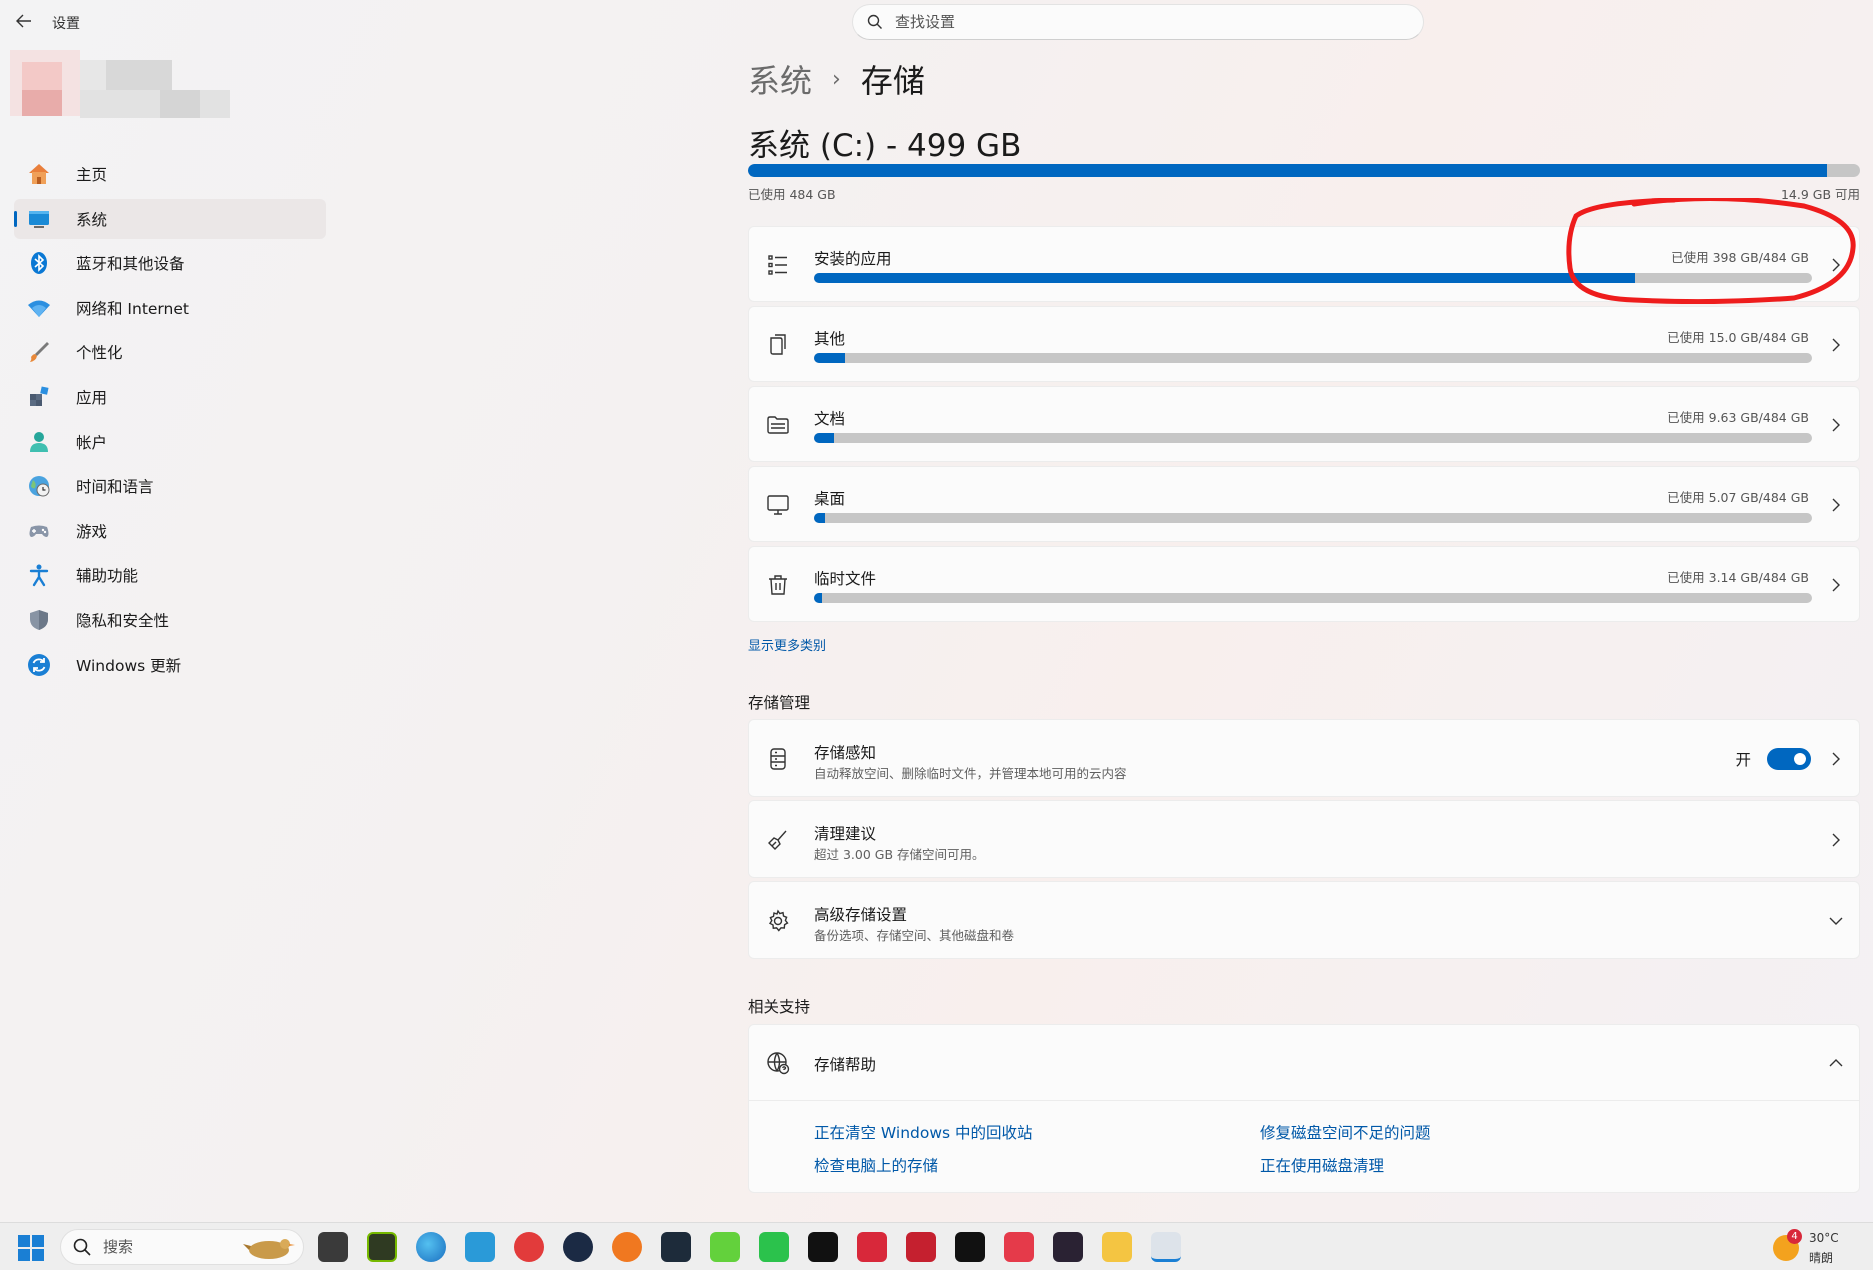 This screenshot has height=1270, width=1873. What do you see at coordinates (1068, 1247) in the screenshot?
I see `dark-game-icon` at bounding box center [1068, 1247].